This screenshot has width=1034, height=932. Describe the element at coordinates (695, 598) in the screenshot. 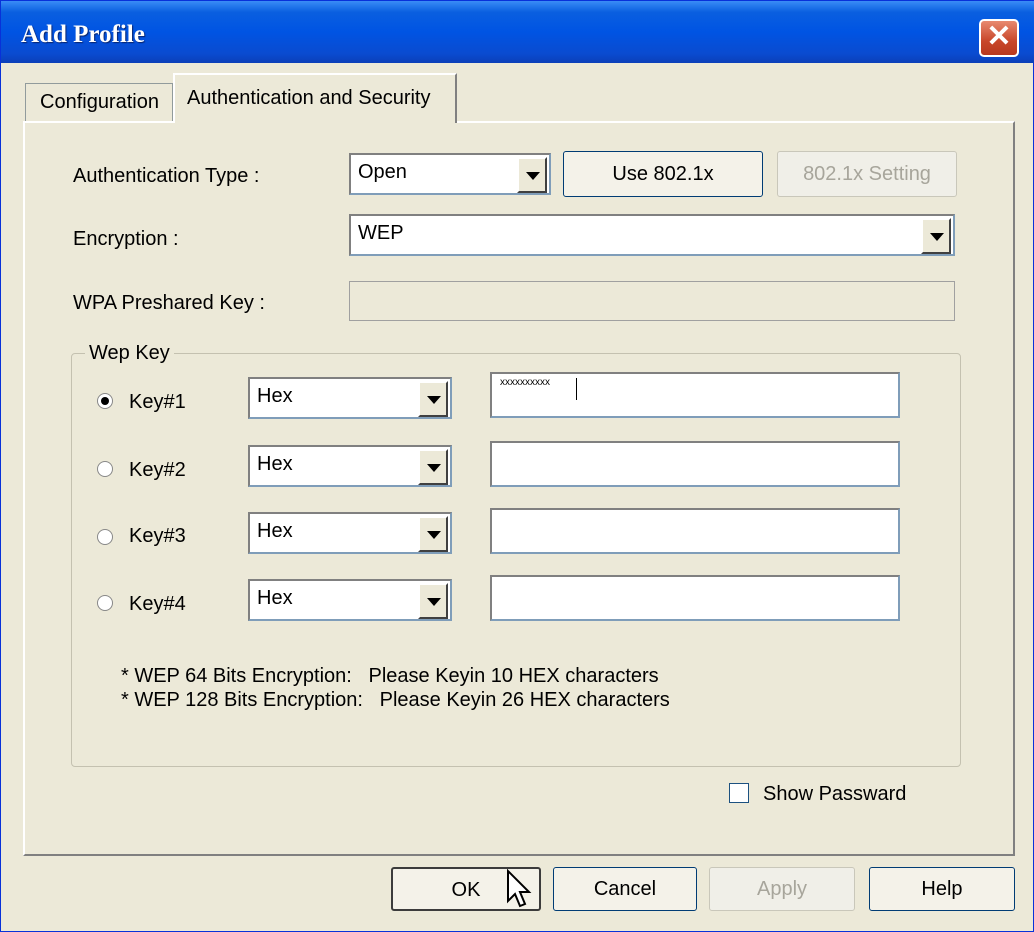

I see `key4-input` at that location.